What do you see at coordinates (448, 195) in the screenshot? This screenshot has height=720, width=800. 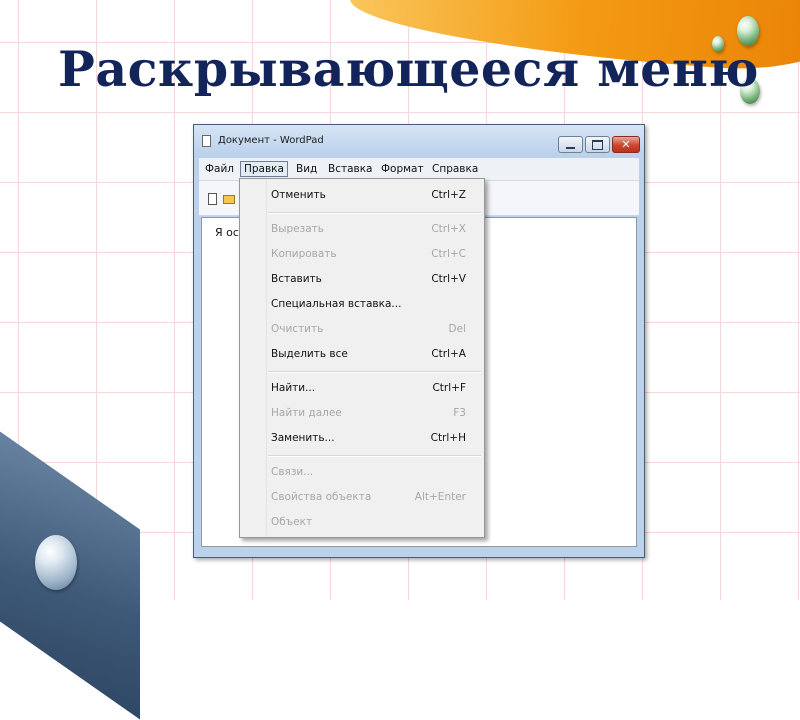 I see `menu-item-shortcut: Ctrl+Z` at bounding box center [448, 195].